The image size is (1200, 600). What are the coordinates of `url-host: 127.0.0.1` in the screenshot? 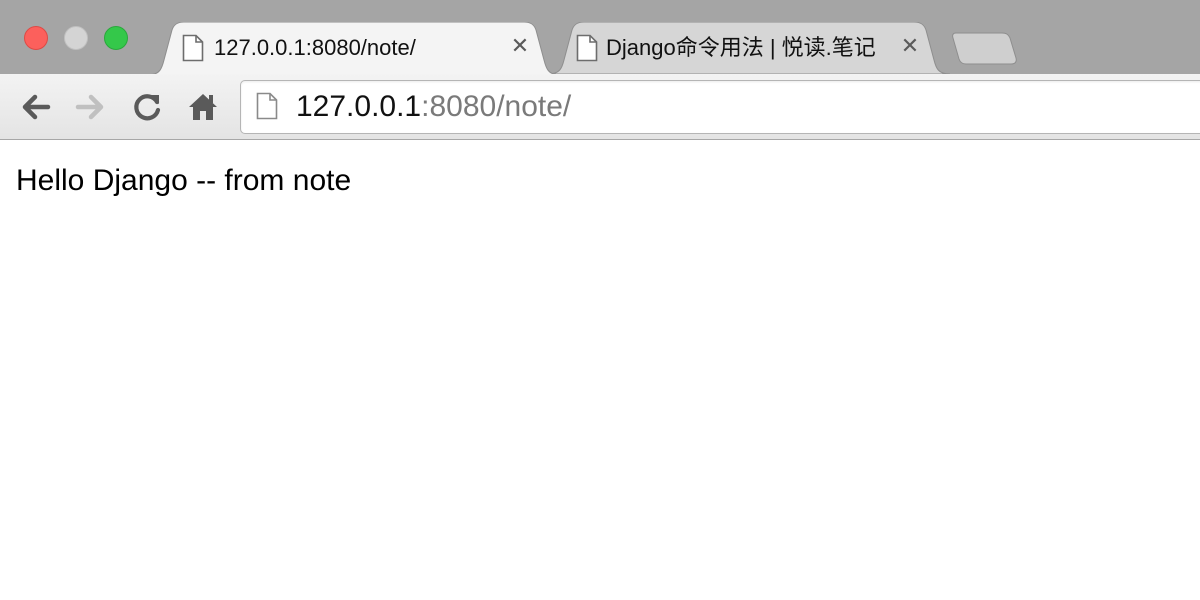 It's located at (359, 106).